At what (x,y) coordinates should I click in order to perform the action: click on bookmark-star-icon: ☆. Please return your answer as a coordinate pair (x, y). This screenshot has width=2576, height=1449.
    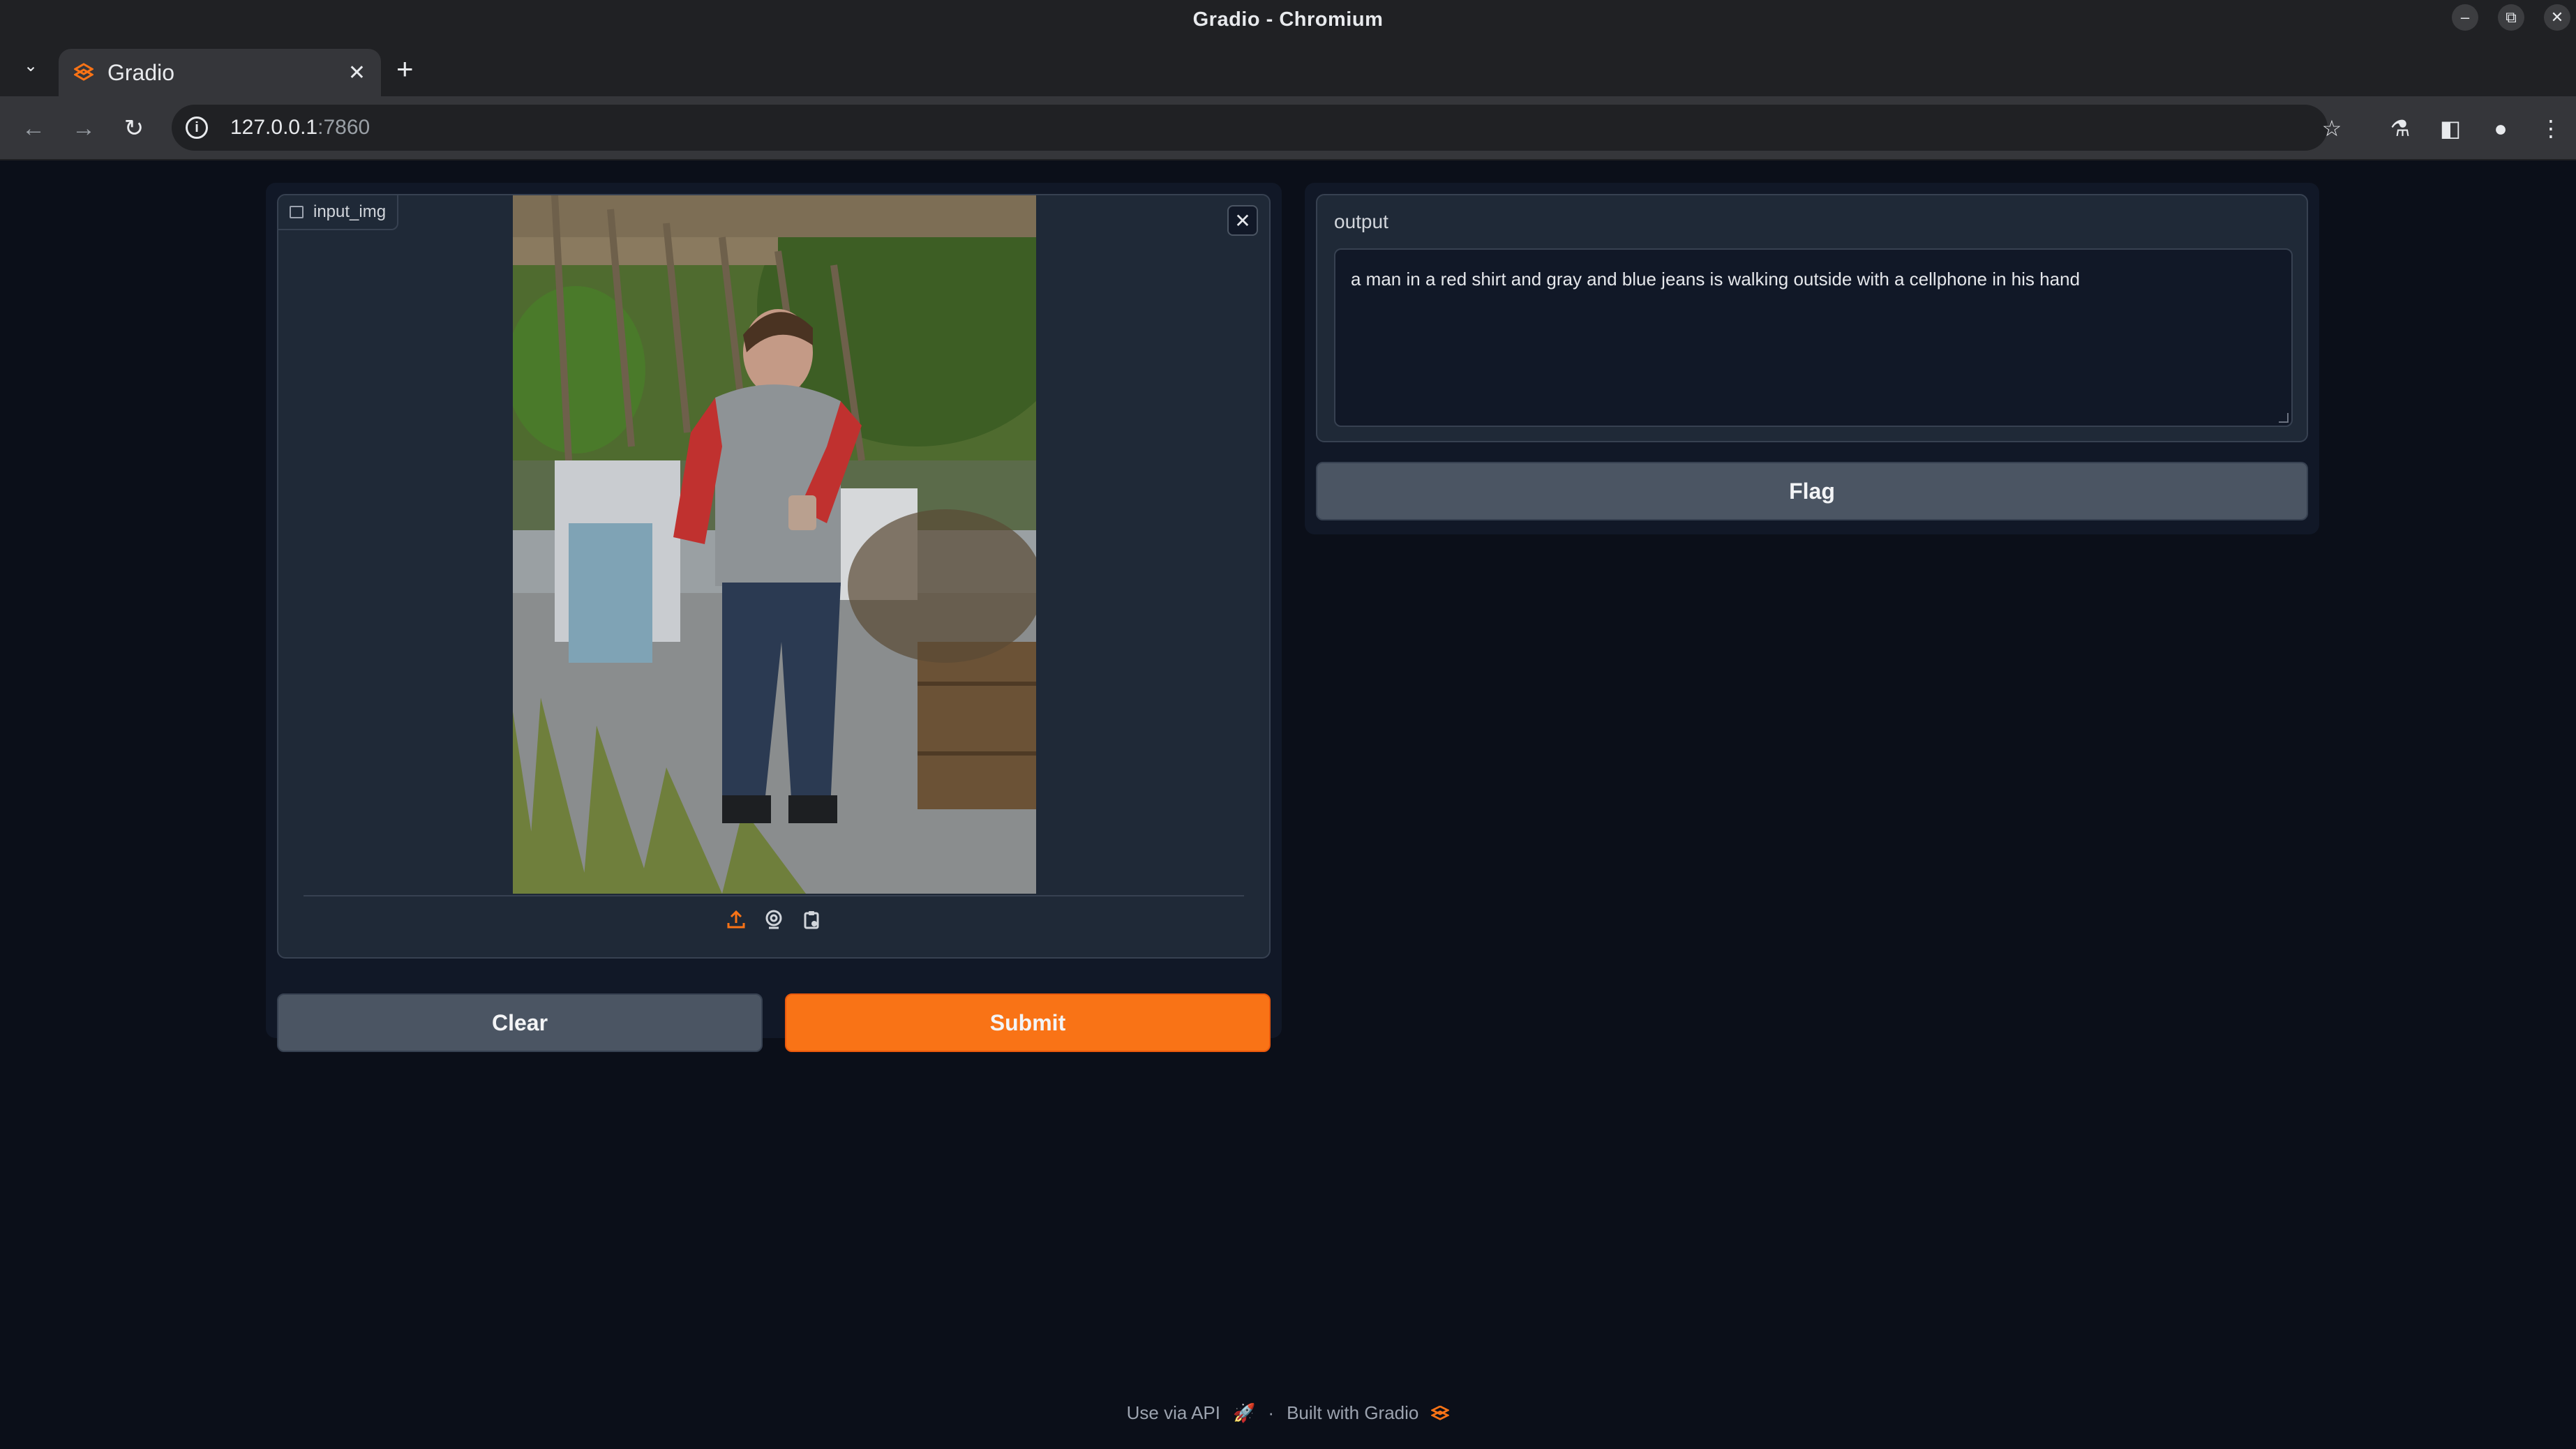
    Looking at the image, I should click on (2331, 128).